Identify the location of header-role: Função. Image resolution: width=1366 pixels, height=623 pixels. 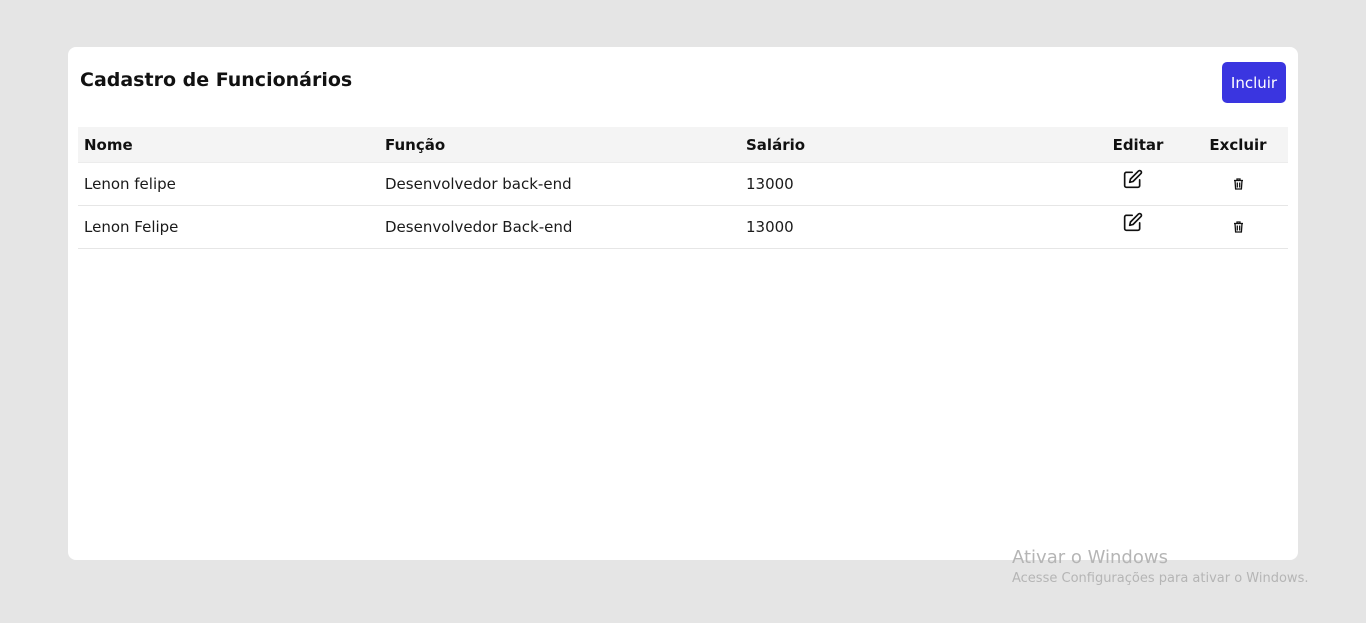
(415, 144).